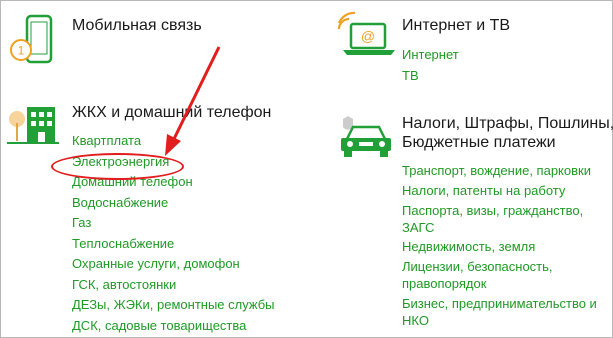 The height and width of the screenshot is (338, 613). Describe the element at coordinates (193, 101) in the screenshot. I see `red-arrow-icon` at that location.